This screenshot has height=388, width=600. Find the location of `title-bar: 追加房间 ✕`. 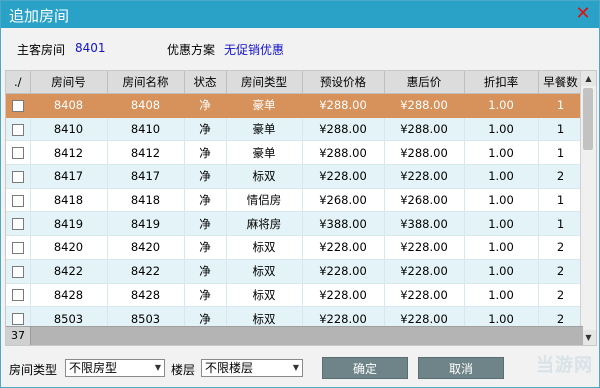

title-bar: 追加房间 ✕ is located at coordinates (300, 14).